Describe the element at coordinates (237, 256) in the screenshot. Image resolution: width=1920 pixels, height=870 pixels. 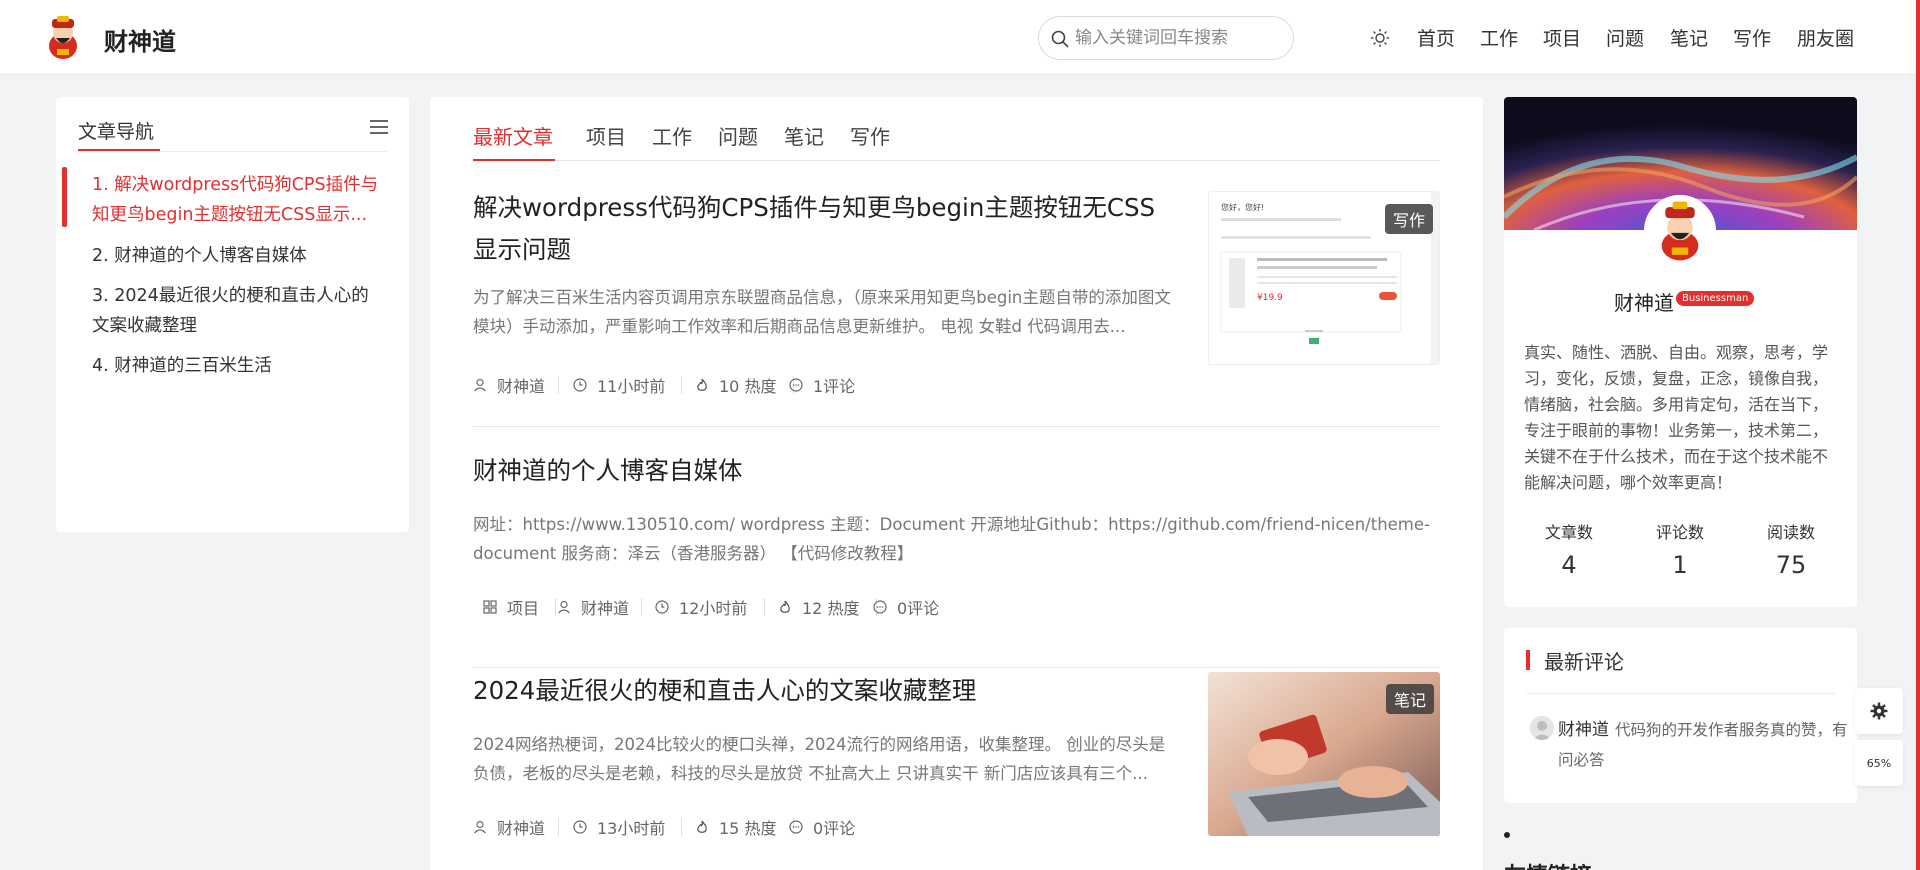
I see `toc-item-2: 2. 财神道的个人博客自媒体` at that location.